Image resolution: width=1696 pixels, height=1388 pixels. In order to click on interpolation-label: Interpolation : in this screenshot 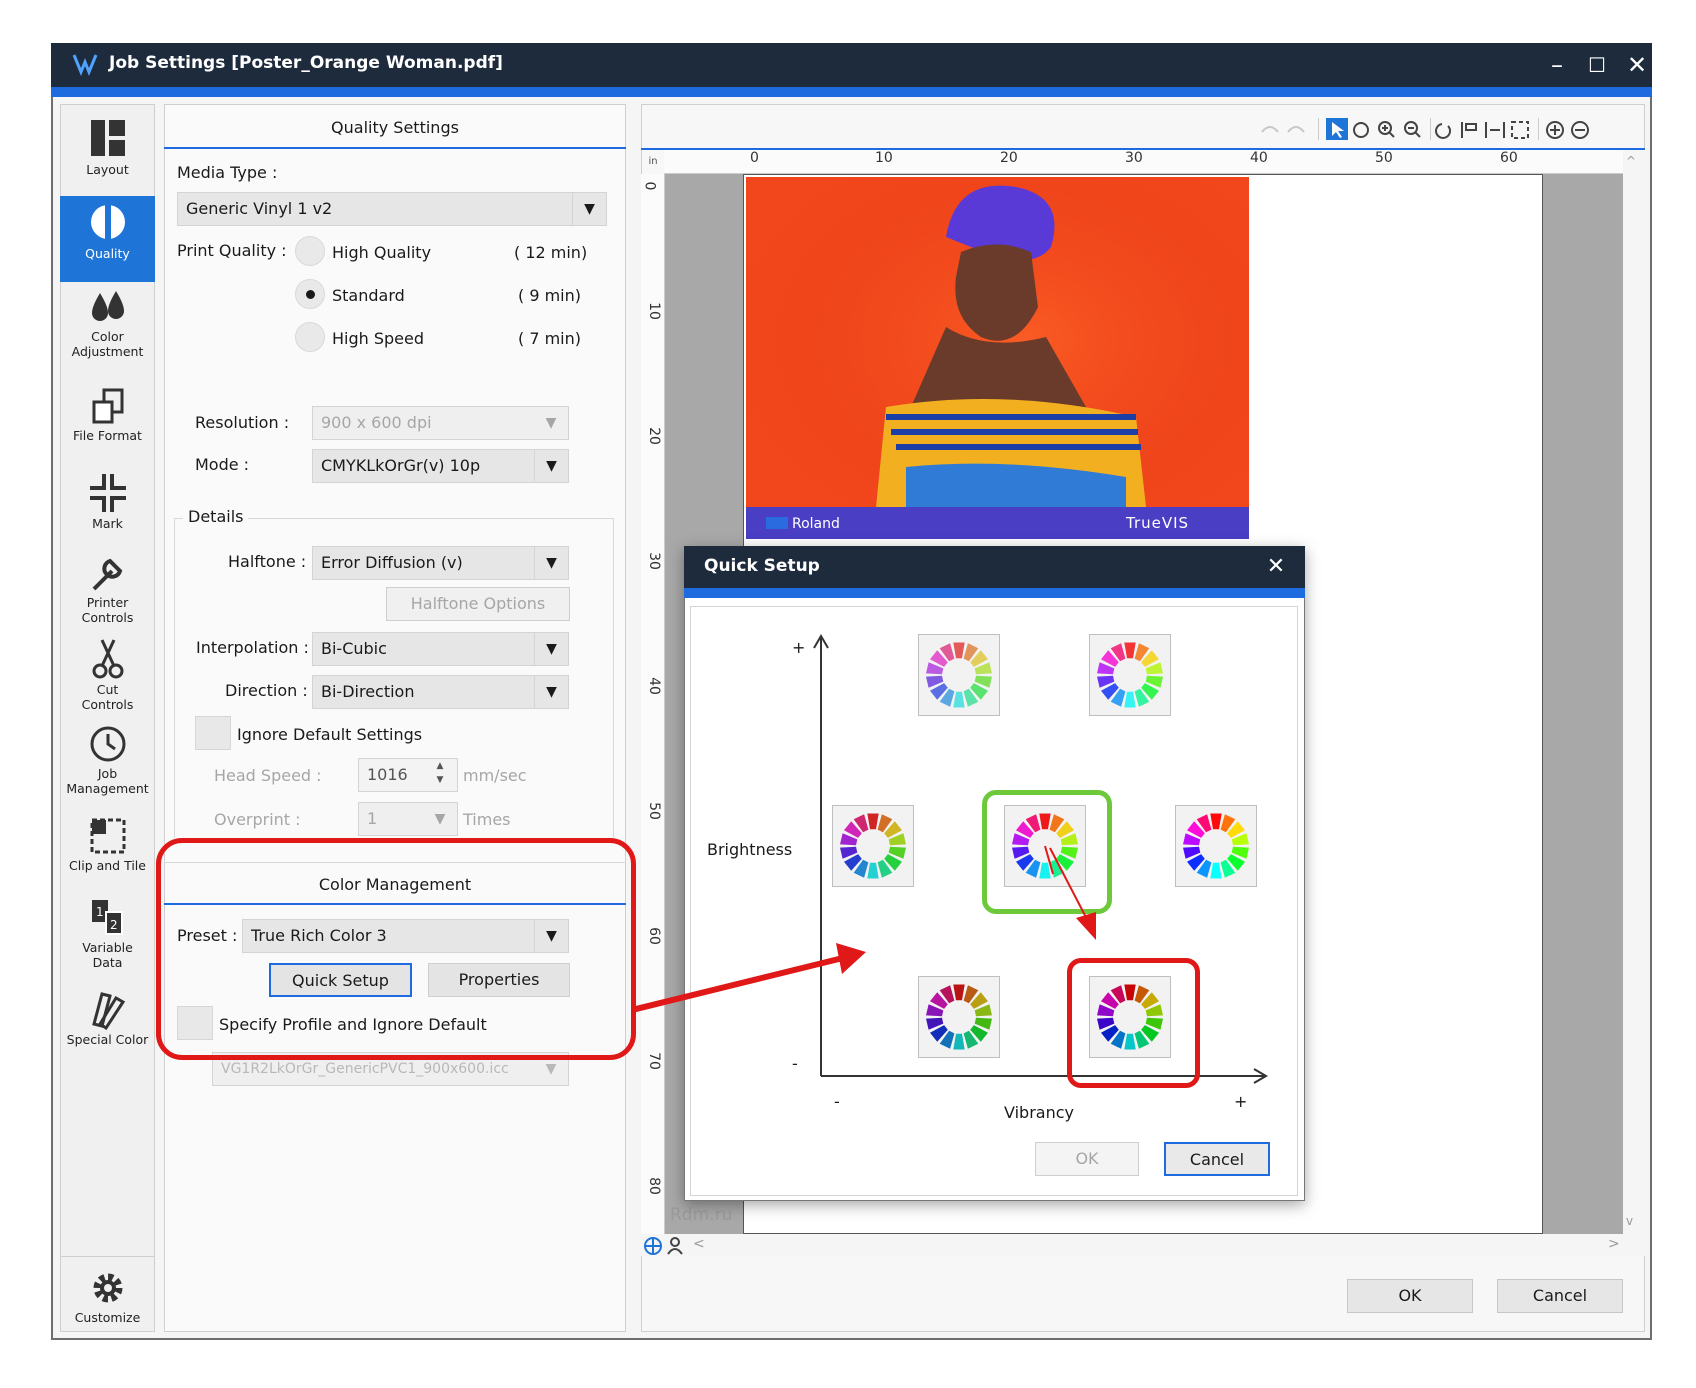, I will do `click(252, 647)`.